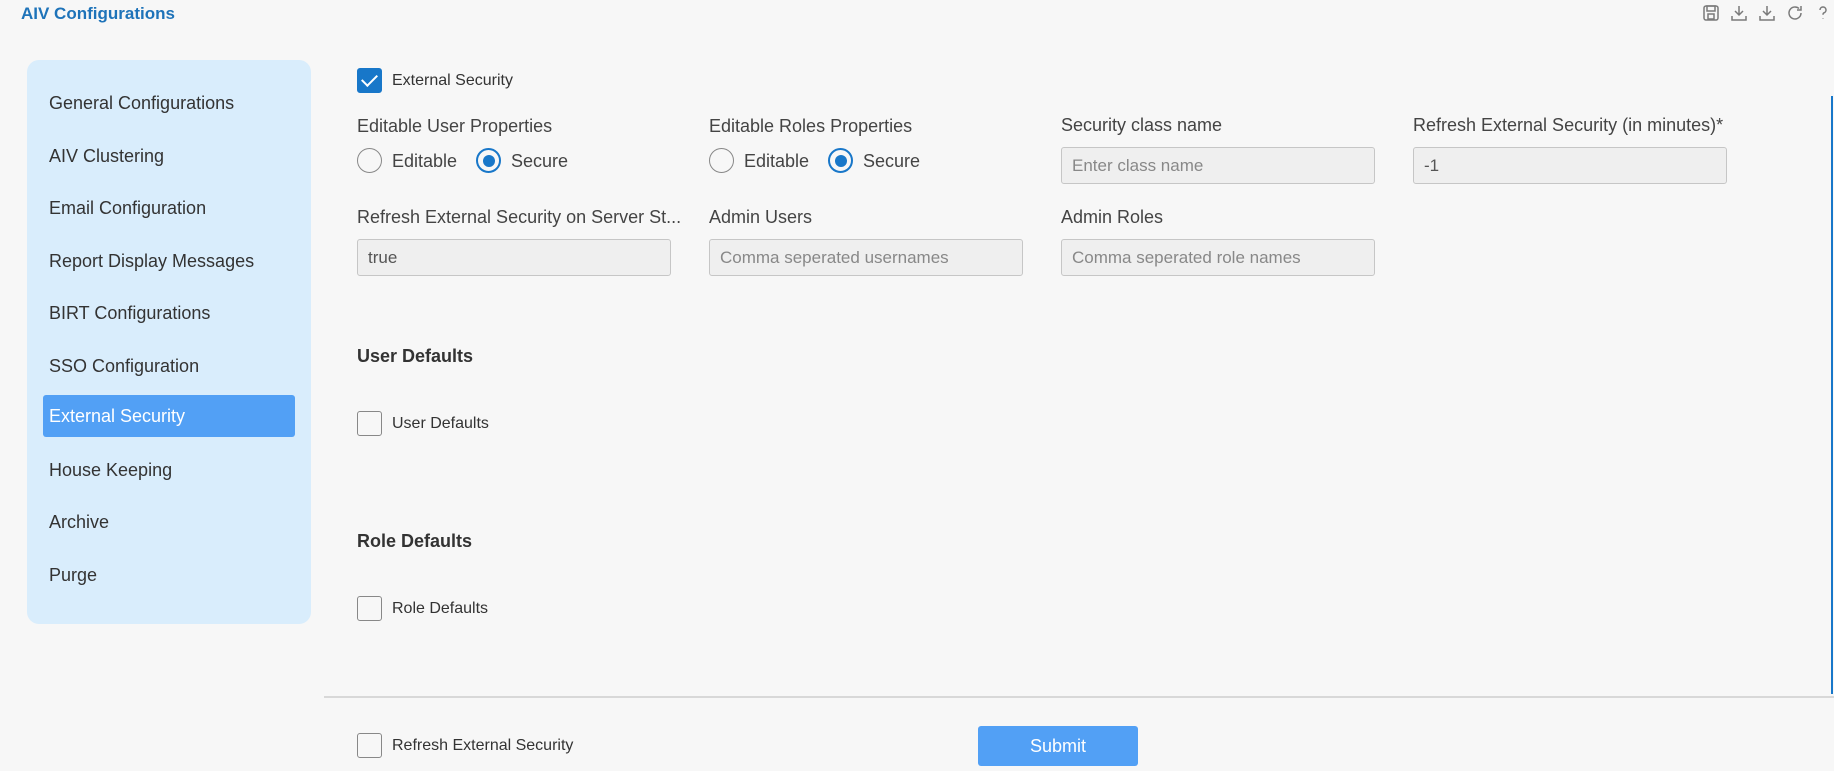 Image resolution: width=1834 pixels, height=771 pixels. I want to click on download-alt-icon, so click(1767, 13).